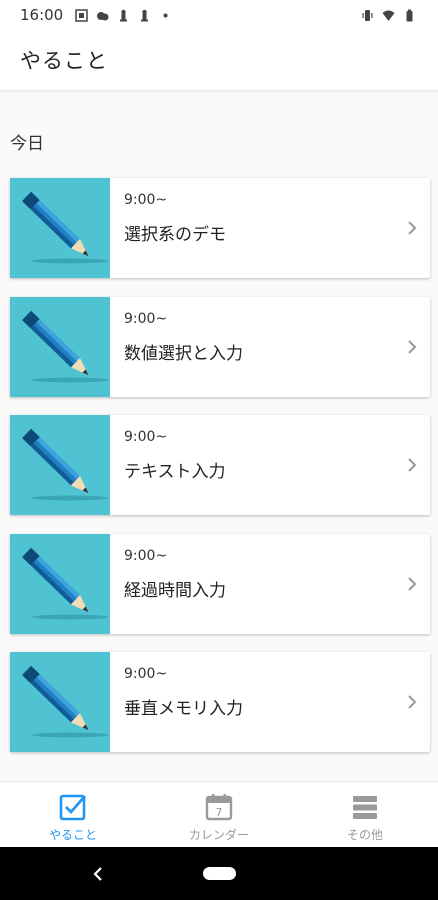 Image resolution: width=438 pixels, height=900 pixels. I want to click on menu-icon, so click(365, 807).